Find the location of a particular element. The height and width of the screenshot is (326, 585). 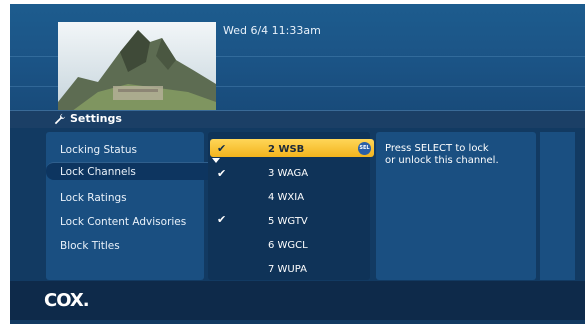

menu-item-lock-content-advisories: Lock Content Advisories is located at coordinates (123, 222).